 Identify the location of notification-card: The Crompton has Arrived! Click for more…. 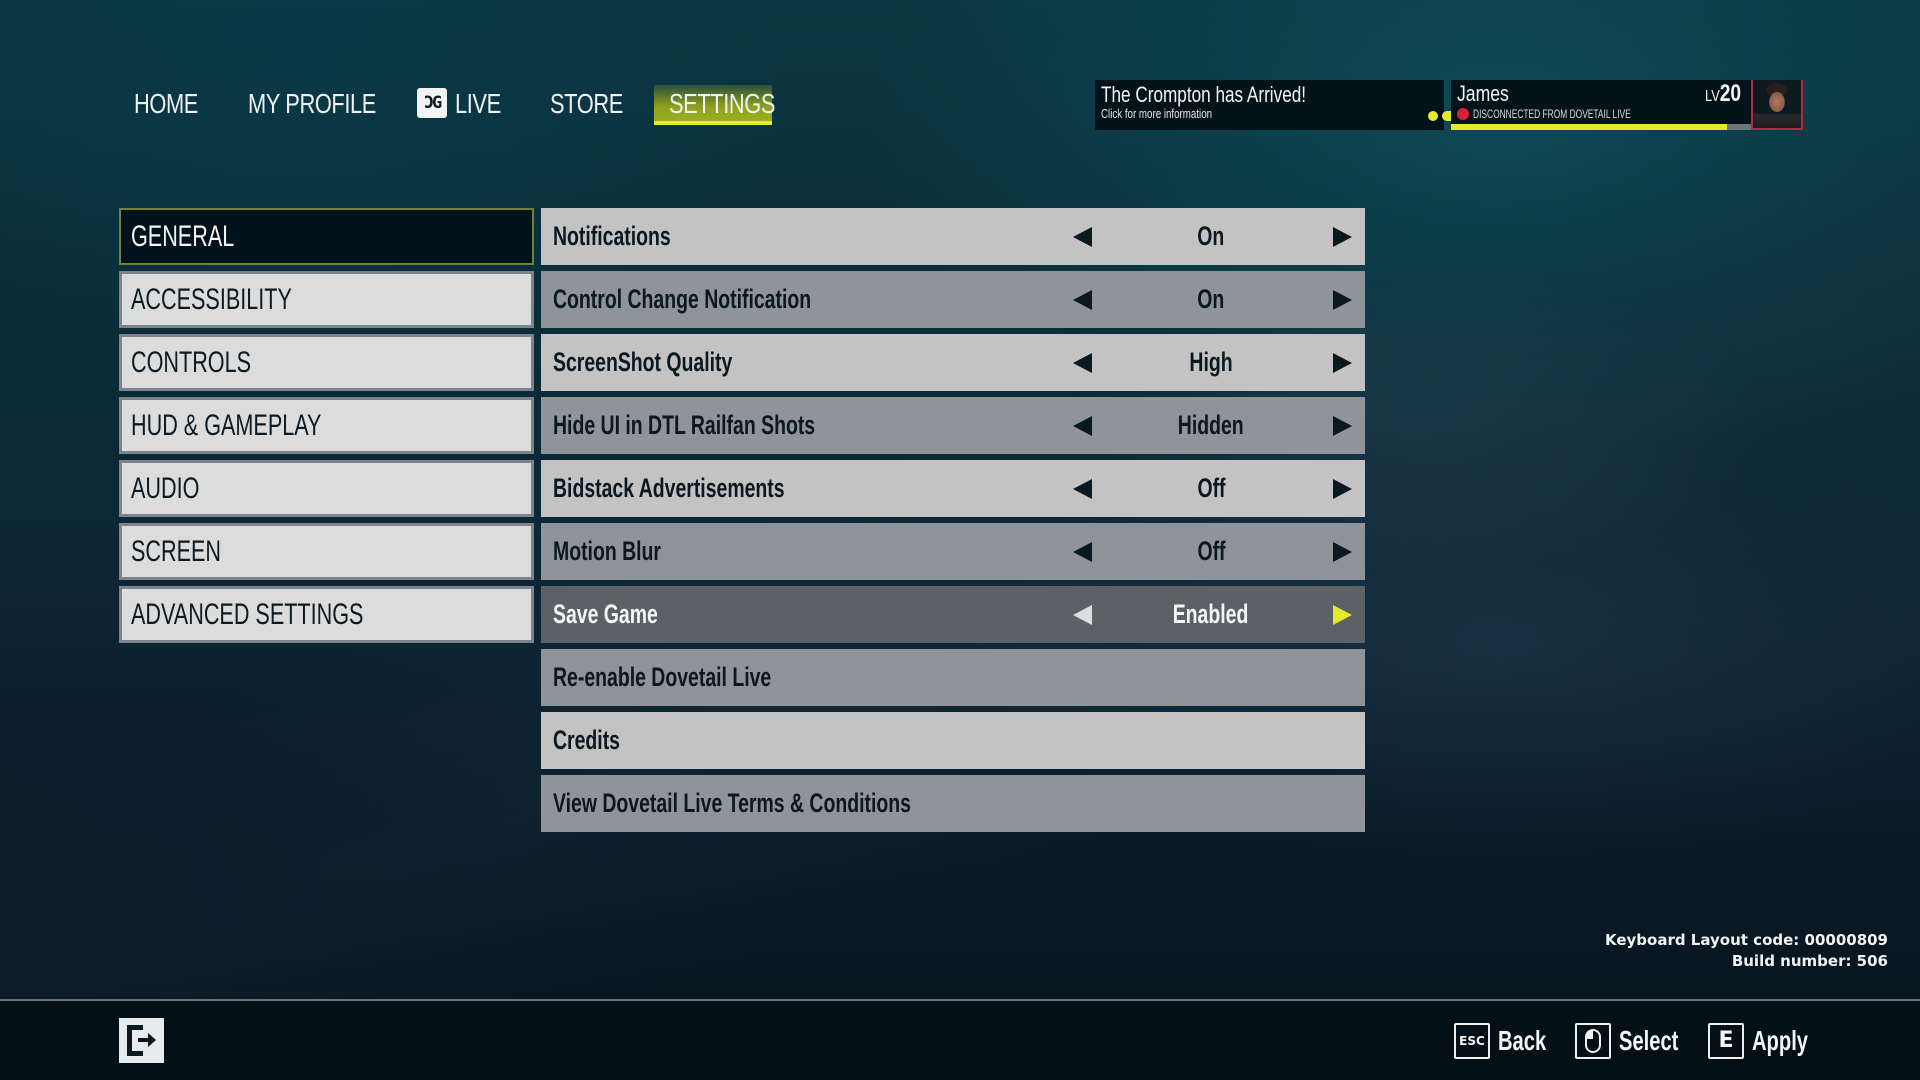
(1285, 105).